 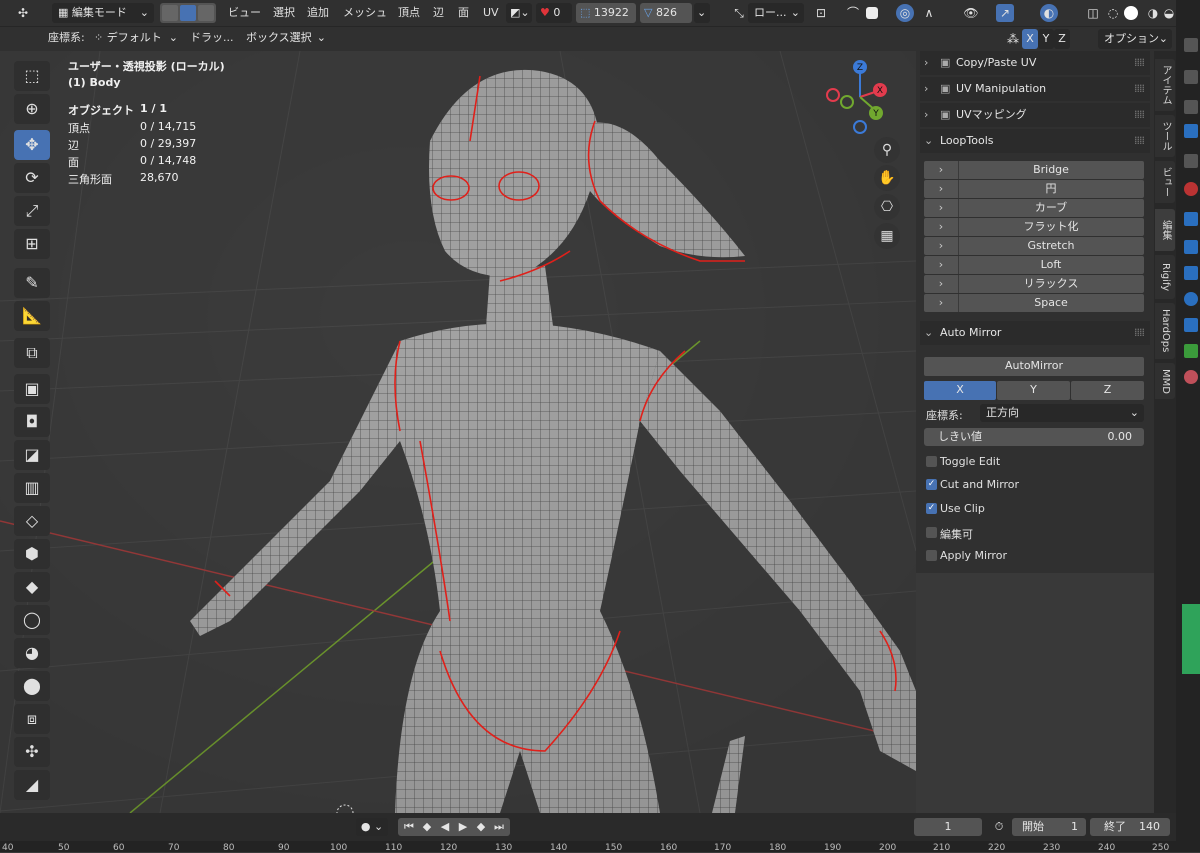 I want to click on menu-add: 追加, so click(x=318, y=13).